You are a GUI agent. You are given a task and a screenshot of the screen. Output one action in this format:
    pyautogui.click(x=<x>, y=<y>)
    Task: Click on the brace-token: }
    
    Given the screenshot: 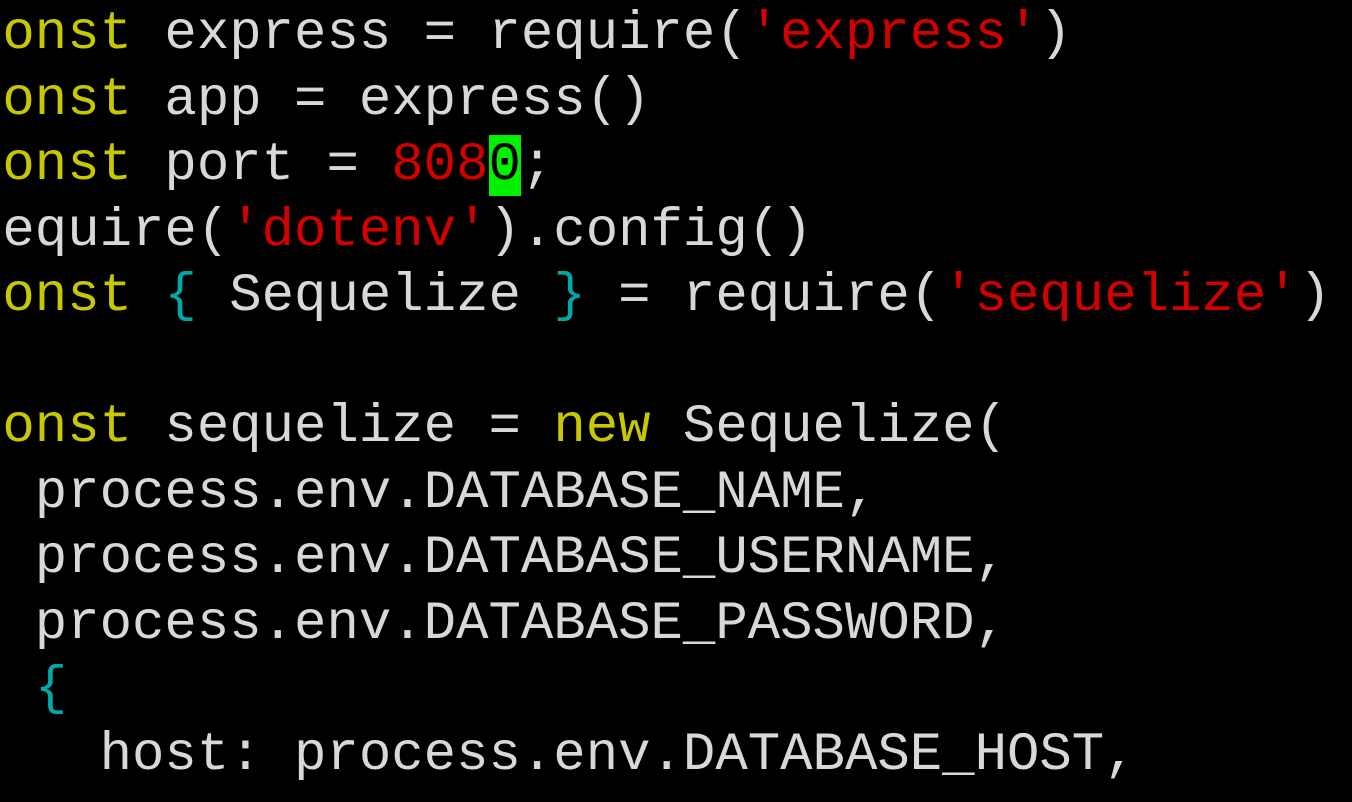 What is the action you would take?
    pyautogui.click(x=569, y=296)
    